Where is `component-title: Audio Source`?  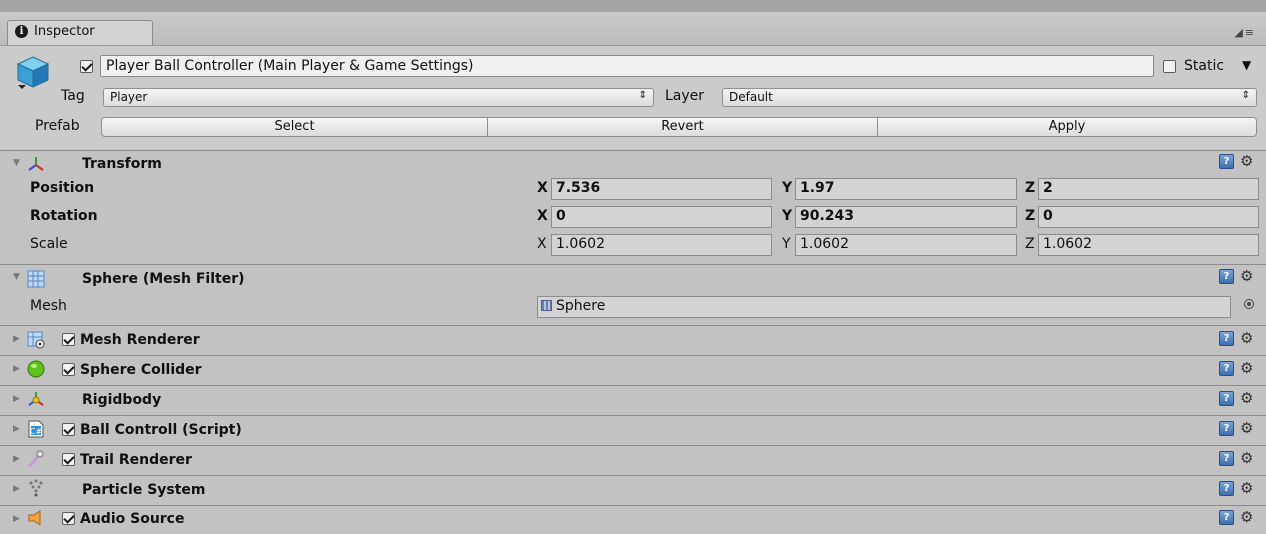
component-title: Audio Source is located at coordinates (132, 519).